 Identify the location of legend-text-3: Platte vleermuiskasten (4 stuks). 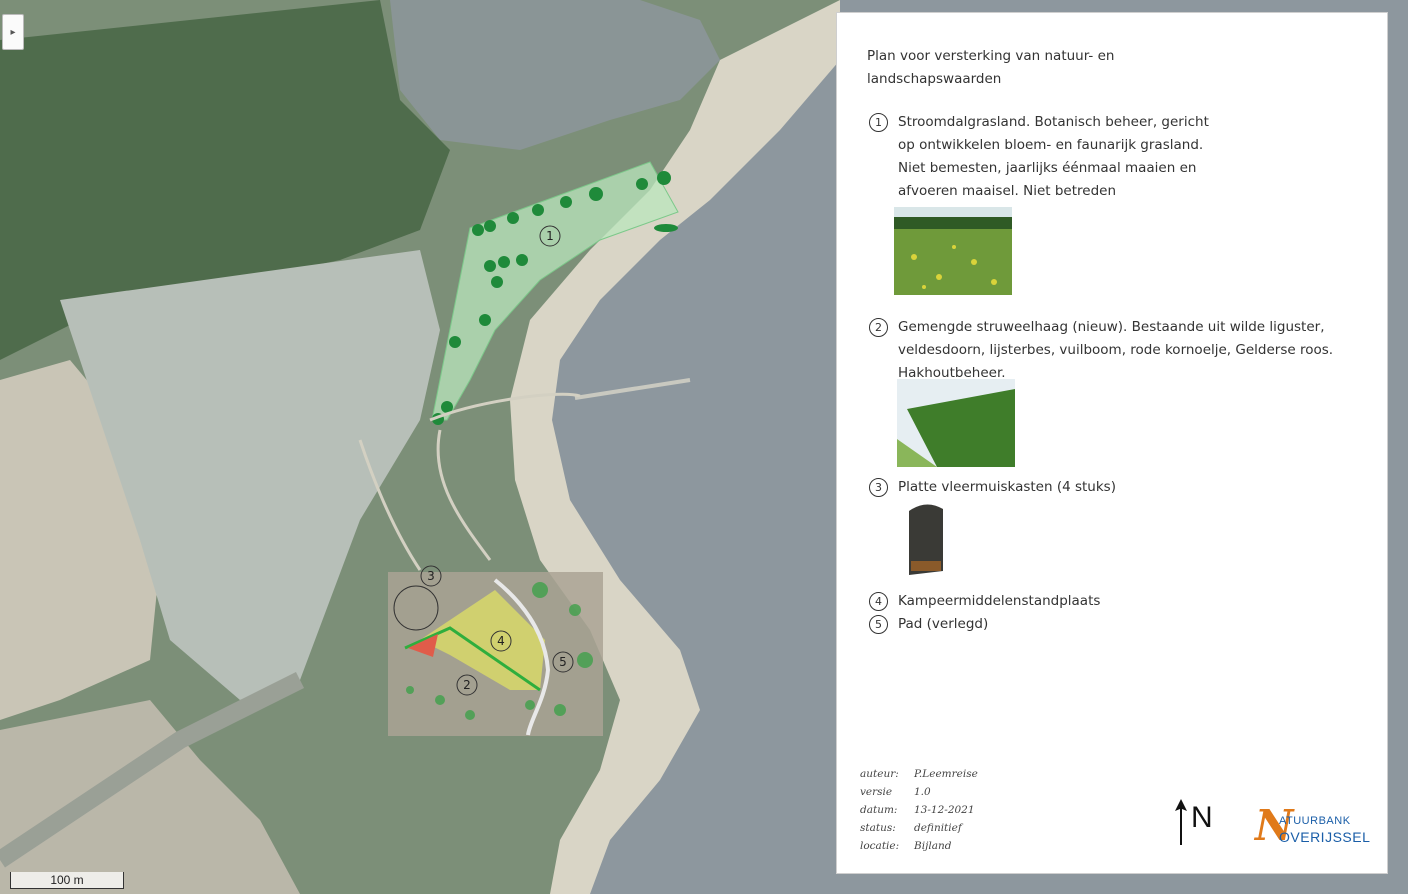
(1007, 487).